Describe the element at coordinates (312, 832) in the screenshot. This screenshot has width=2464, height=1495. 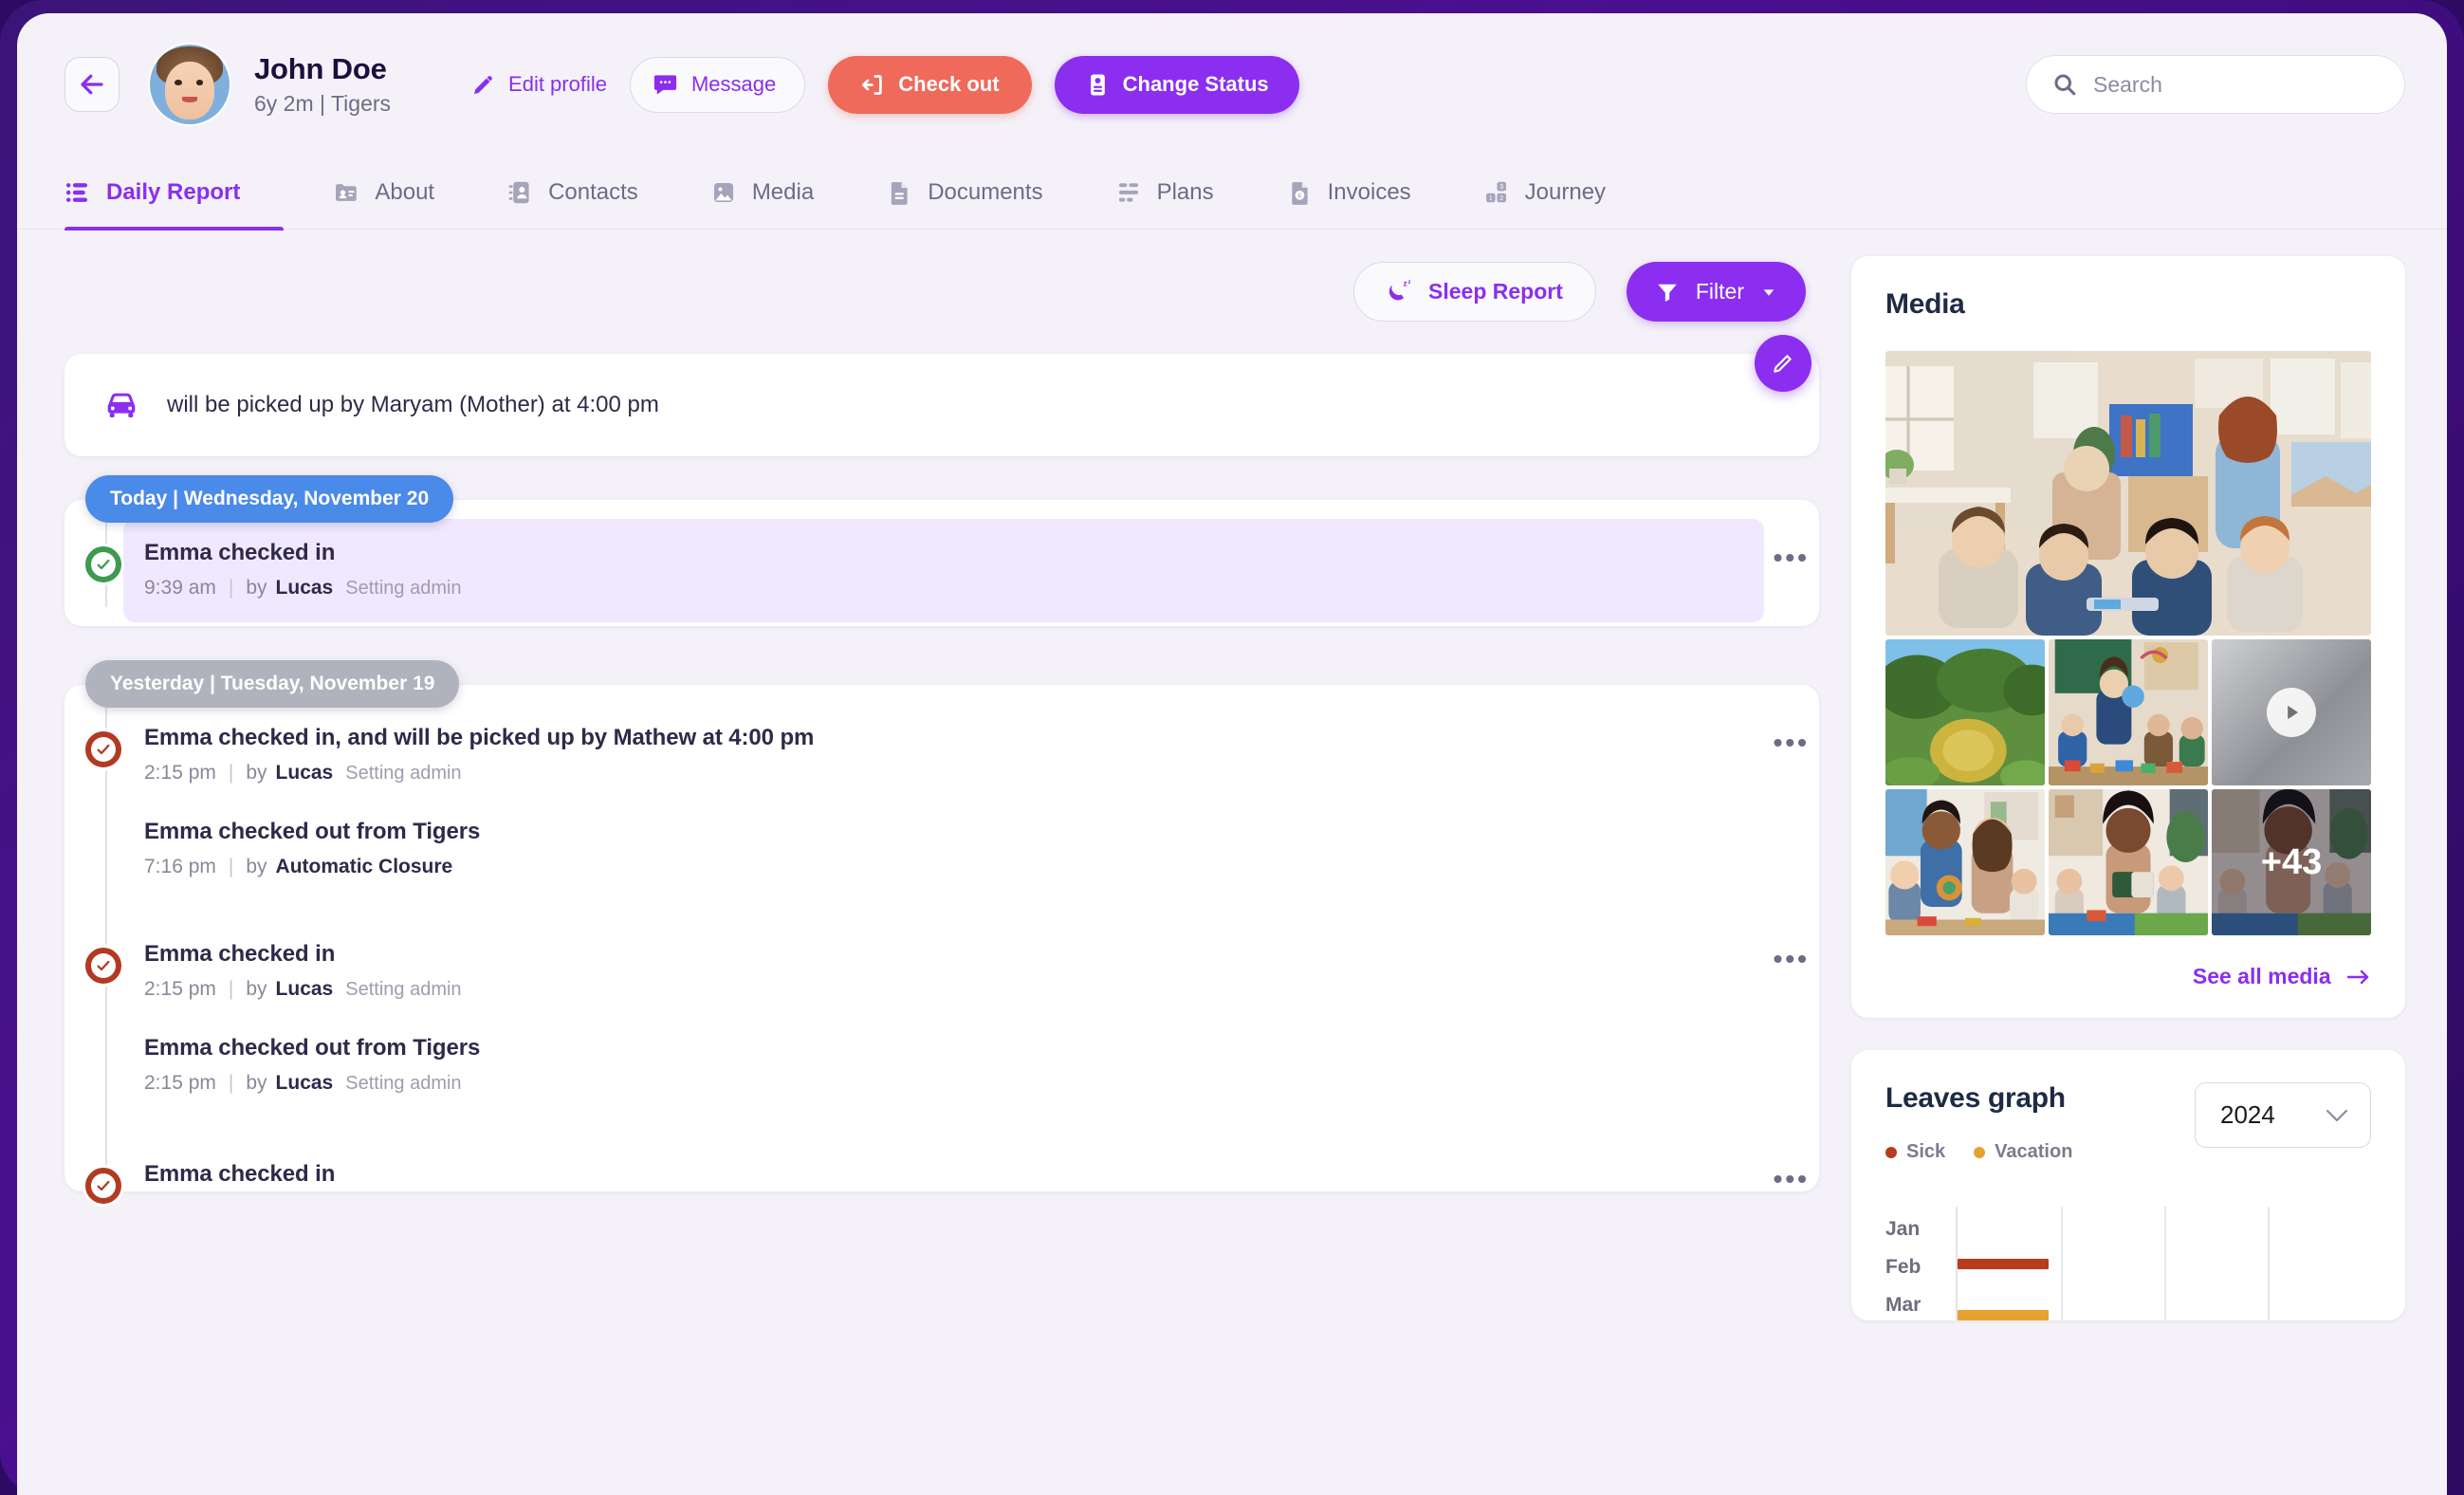
I see `event-title: Emma checked out from Tigers` at that location.